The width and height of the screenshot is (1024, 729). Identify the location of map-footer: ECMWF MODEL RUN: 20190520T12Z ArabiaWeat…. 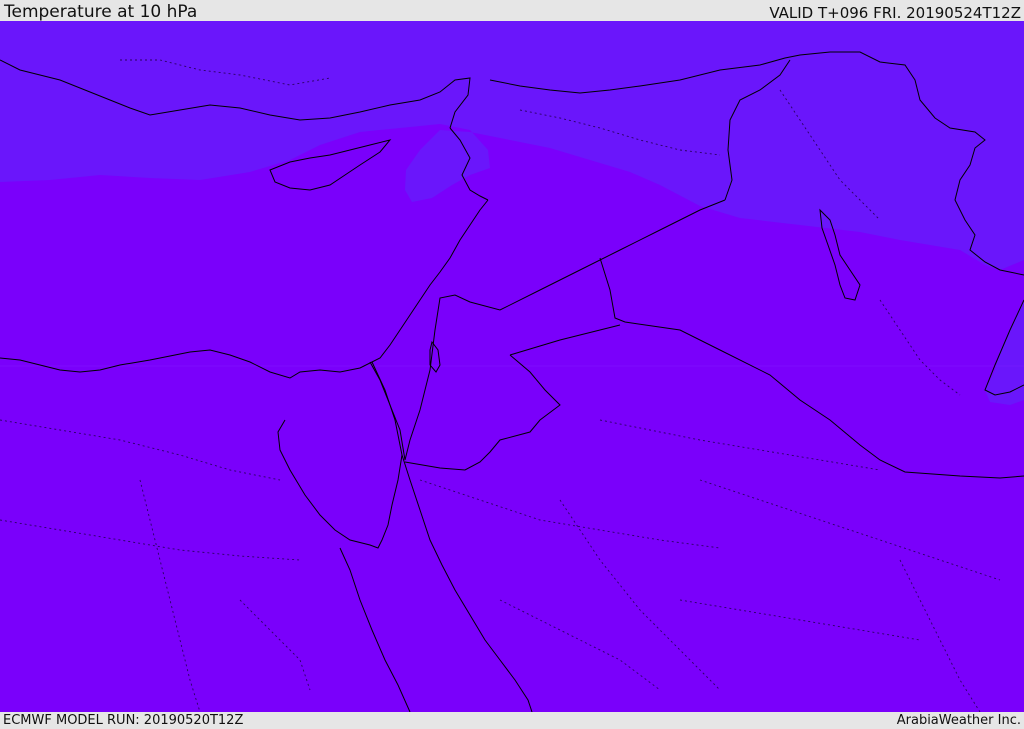
(512, 720).